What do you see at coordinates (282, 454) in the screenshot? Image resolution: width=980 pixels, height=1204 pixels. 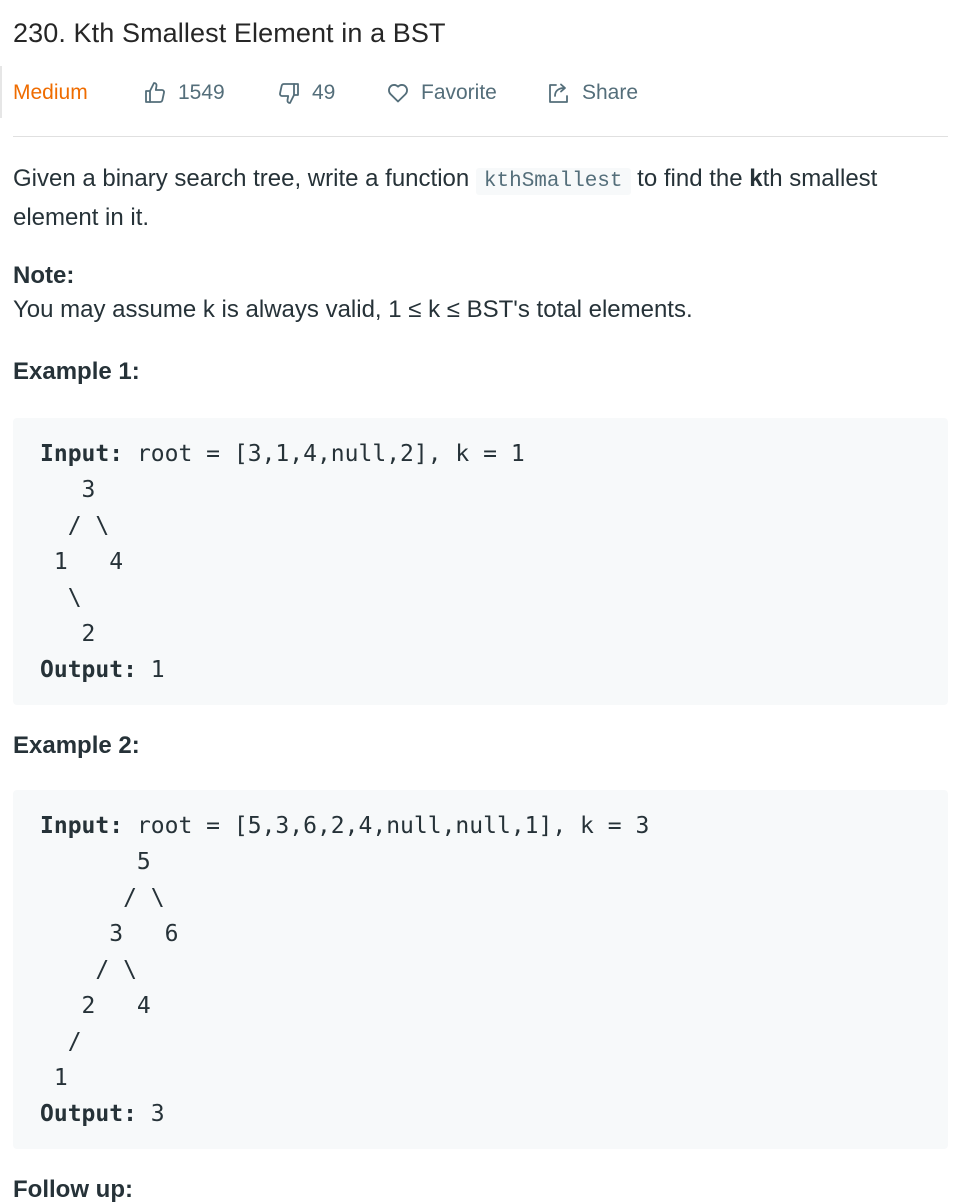 I see `example-1-input-line: Input: root = [3,1,4,null,2], k = 1` at bounding box center [282, 454].